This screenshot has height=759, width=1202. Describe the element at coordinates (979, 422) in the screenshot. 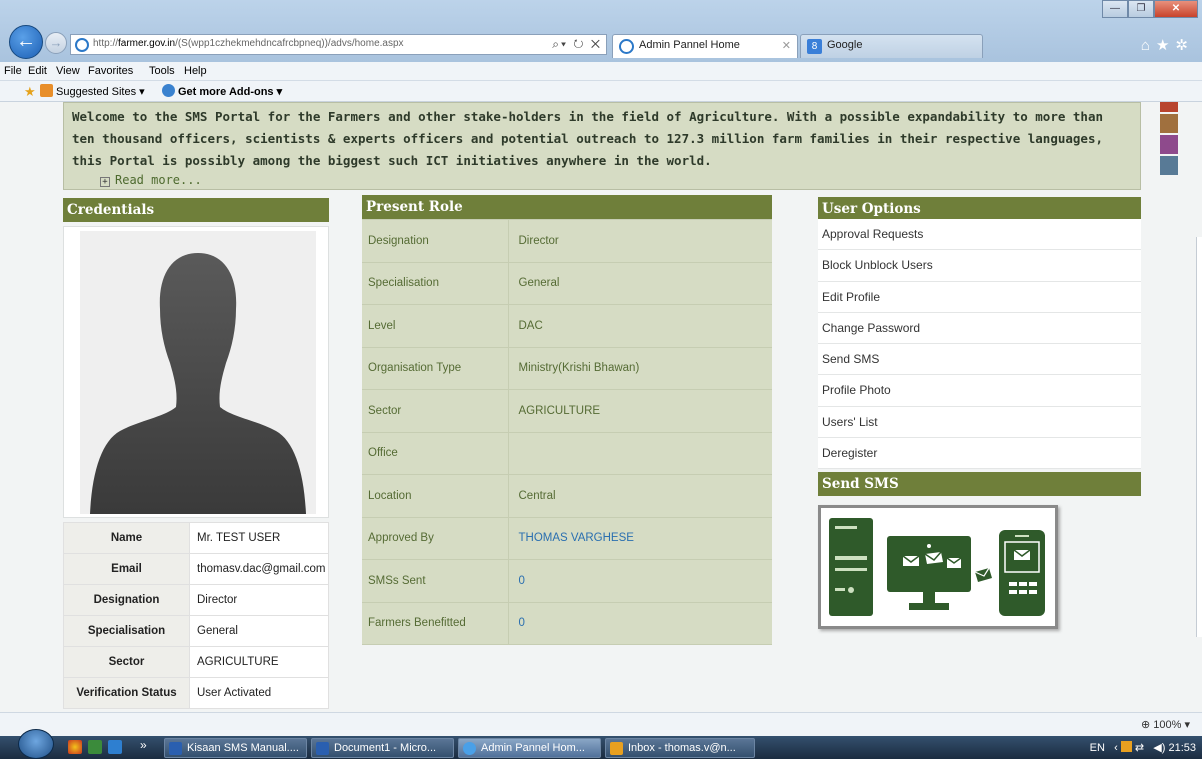

I see `option-users-list: Users' List` at that location.